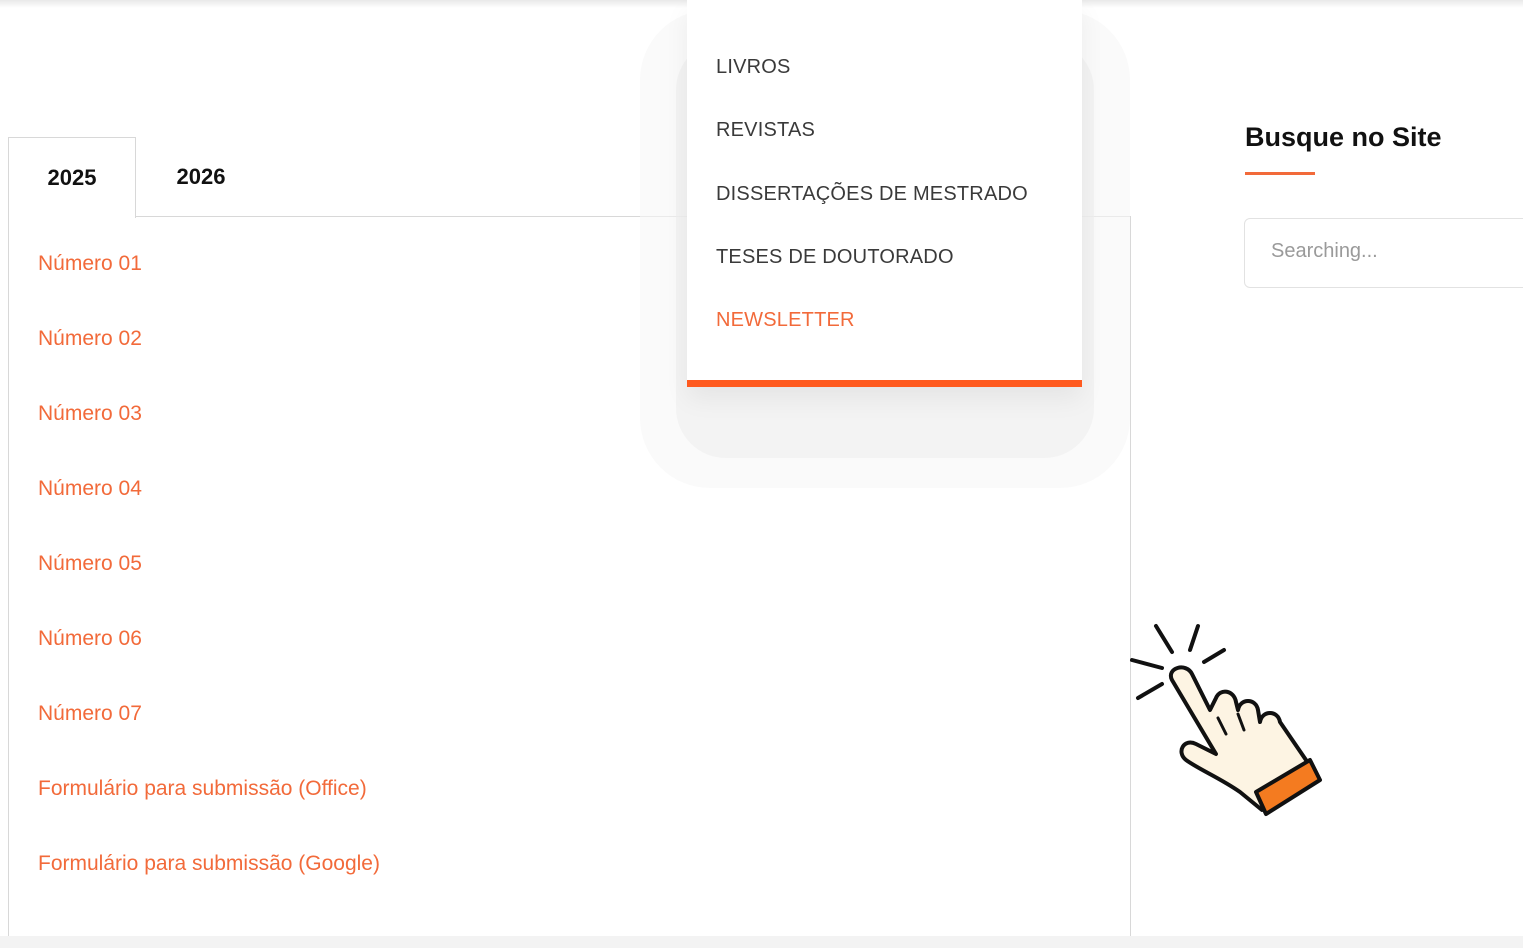 The height and width of the screenshot is (948, 1523). I want to click on list-item: Número 06, so click(209, 661).